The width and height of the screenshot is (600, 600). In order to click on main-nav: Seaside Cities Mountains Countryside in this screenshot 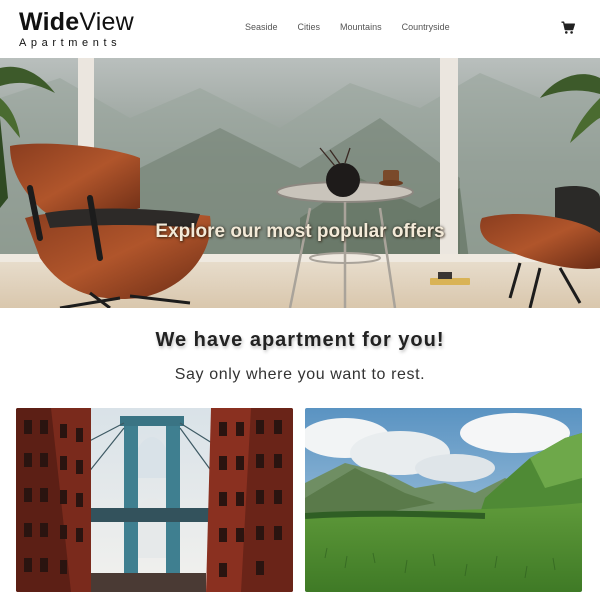, I will do `click(357, 27)`.